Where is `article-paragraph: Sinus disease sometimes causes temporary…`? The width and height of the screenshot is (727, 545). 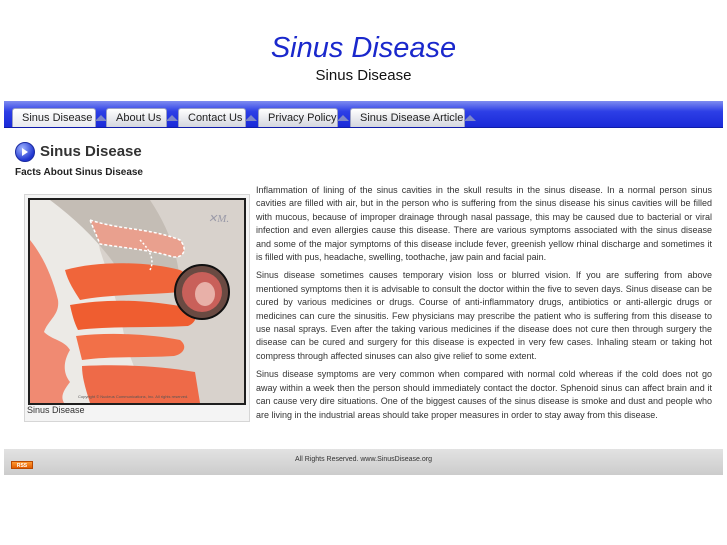 article-paragraph: Sinus disease sometimes causes temporary… is located at coordinates (484, 315).